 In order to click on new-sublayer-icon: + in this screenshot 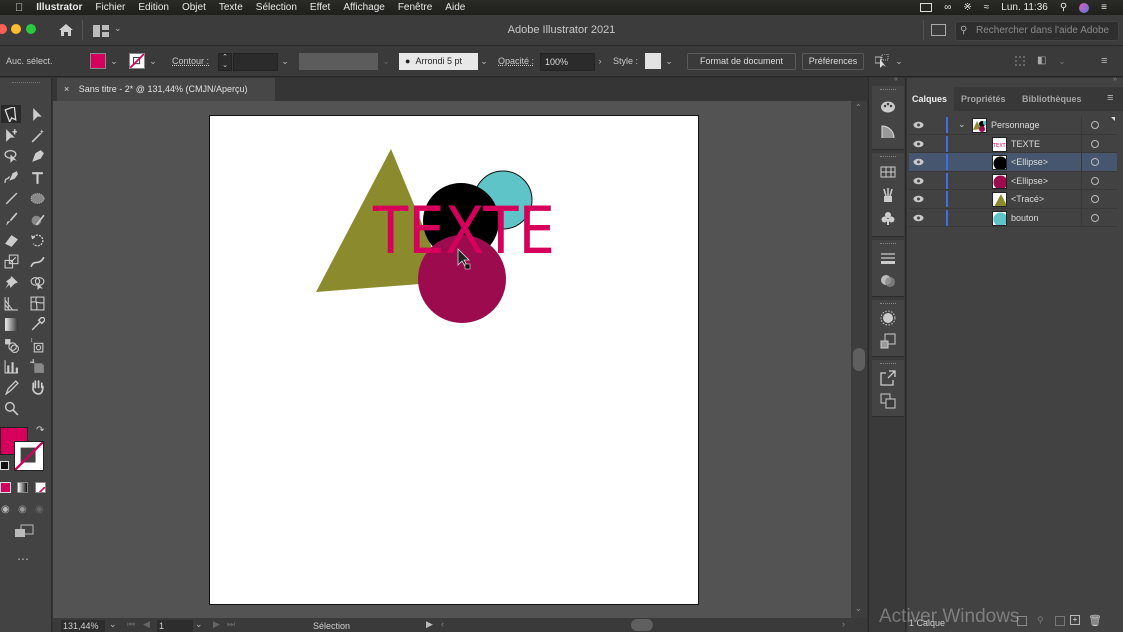, I will do `click(1075, 620)`.